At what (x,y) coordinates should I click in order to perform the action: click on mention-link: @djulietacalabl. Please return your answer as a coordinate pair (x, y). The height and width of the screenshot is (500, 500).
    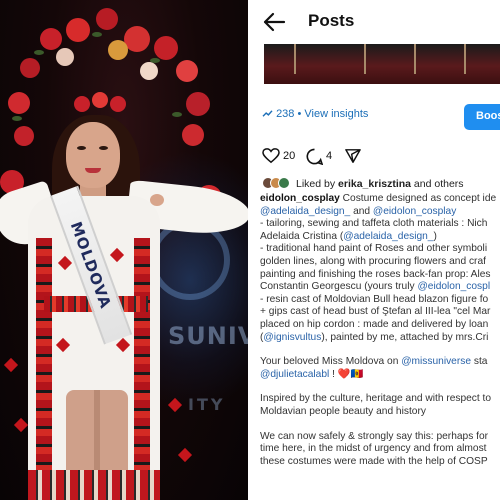
    Looking at the image, I should click on (294, 374).